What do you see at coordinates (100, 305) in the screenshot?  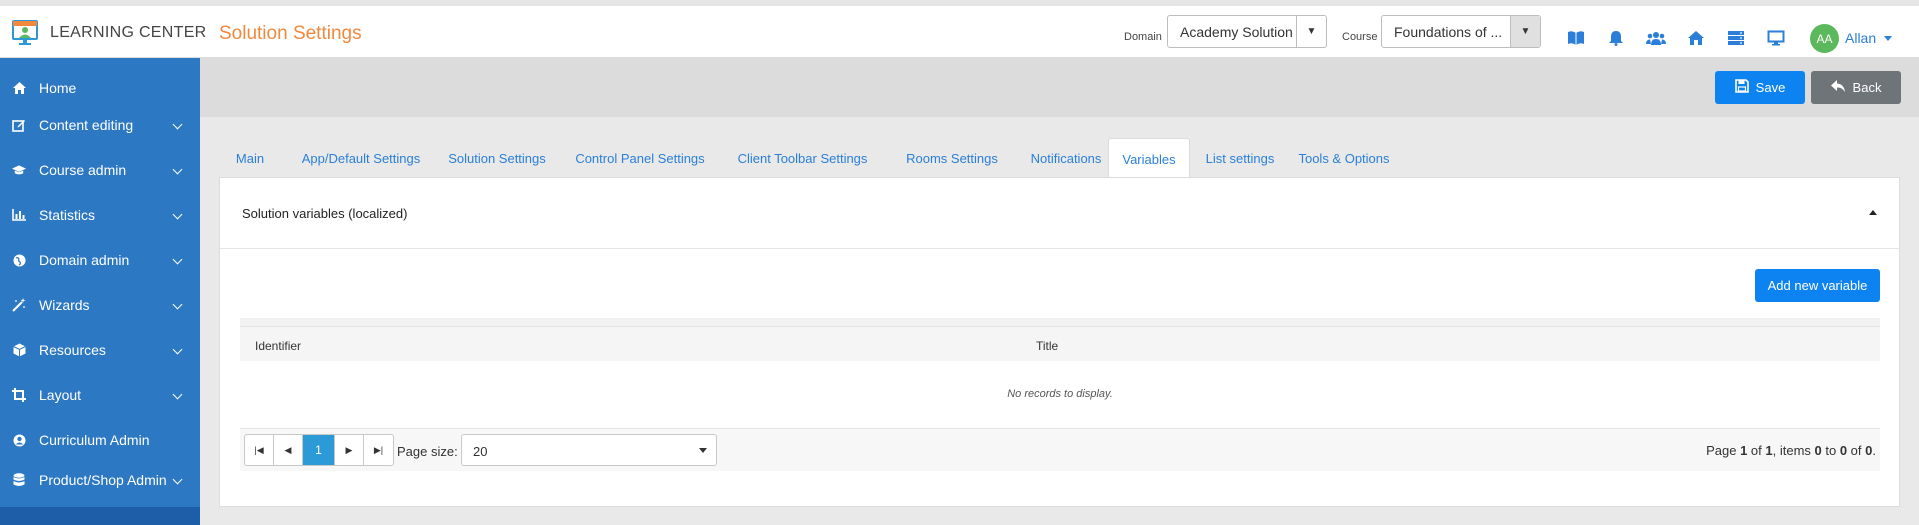 I see `sidebar-item-wizards: Wizards` at bounding box center [100, 305].